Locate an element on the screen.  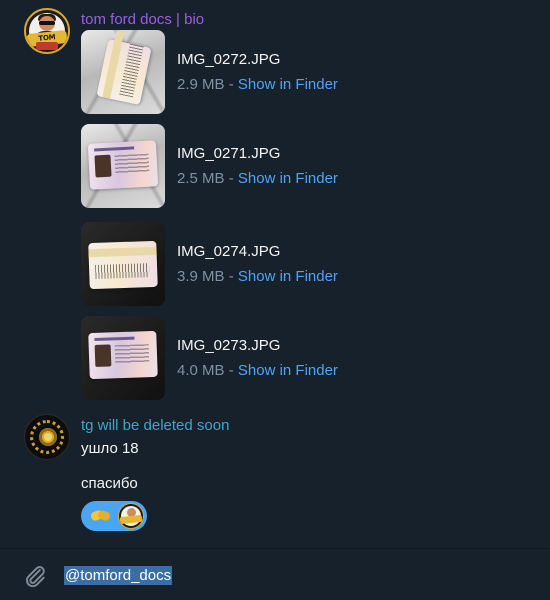
sender-name: tom ford docs | bio is located at coordinates (142, 20).